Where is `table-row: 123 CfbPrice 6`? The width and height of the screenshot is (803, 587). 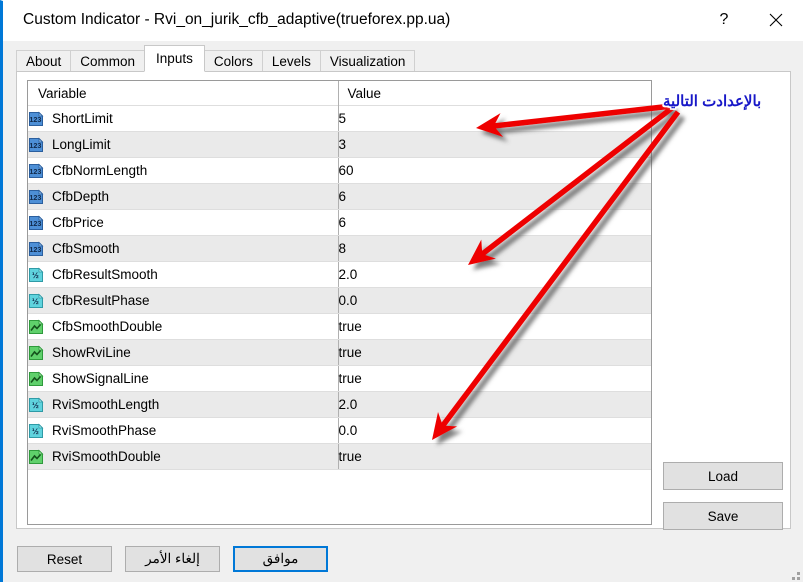
table-row: 123 CfbPrice 6 is located at coordinates (339, 222).